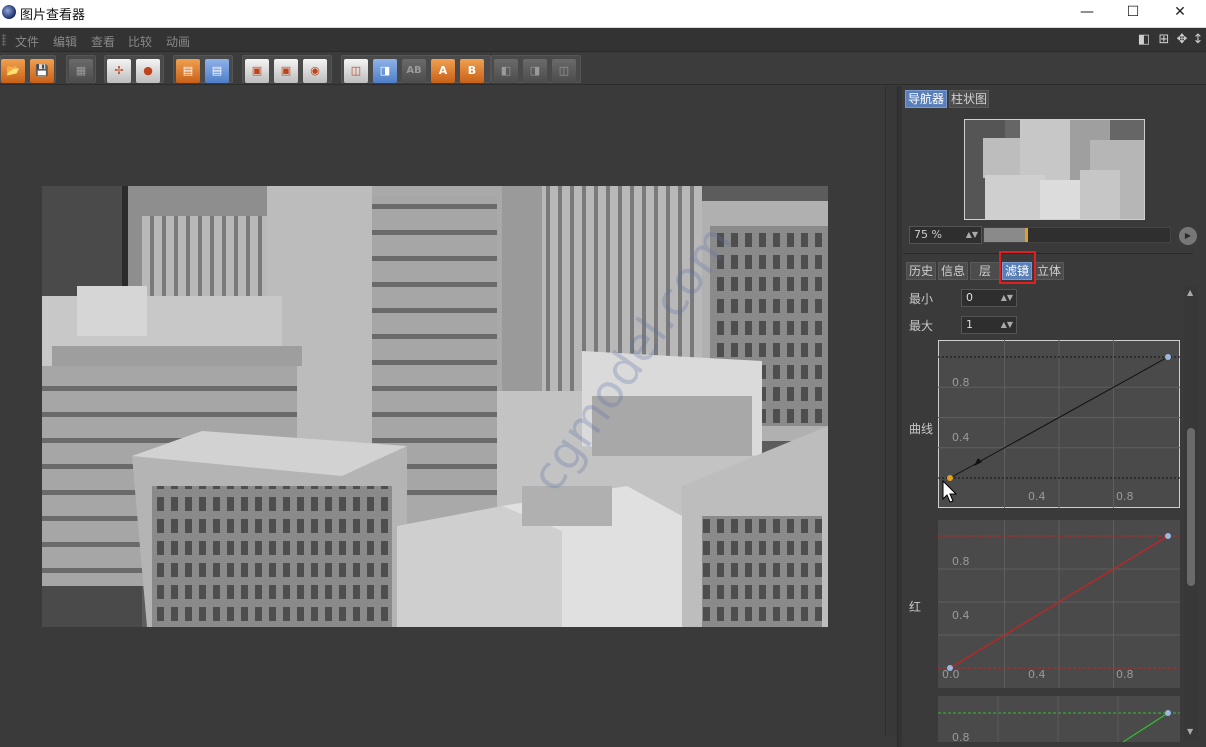 This screenshot has width=1206, height=747. I want to click on min-value: 0, so click(969, 297).